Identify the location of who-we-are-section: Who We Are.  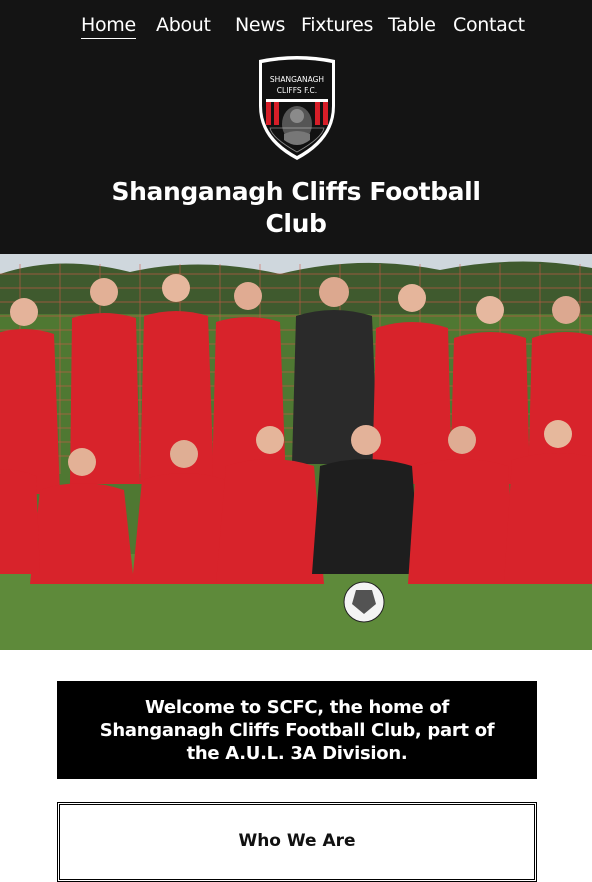
(297, 842).